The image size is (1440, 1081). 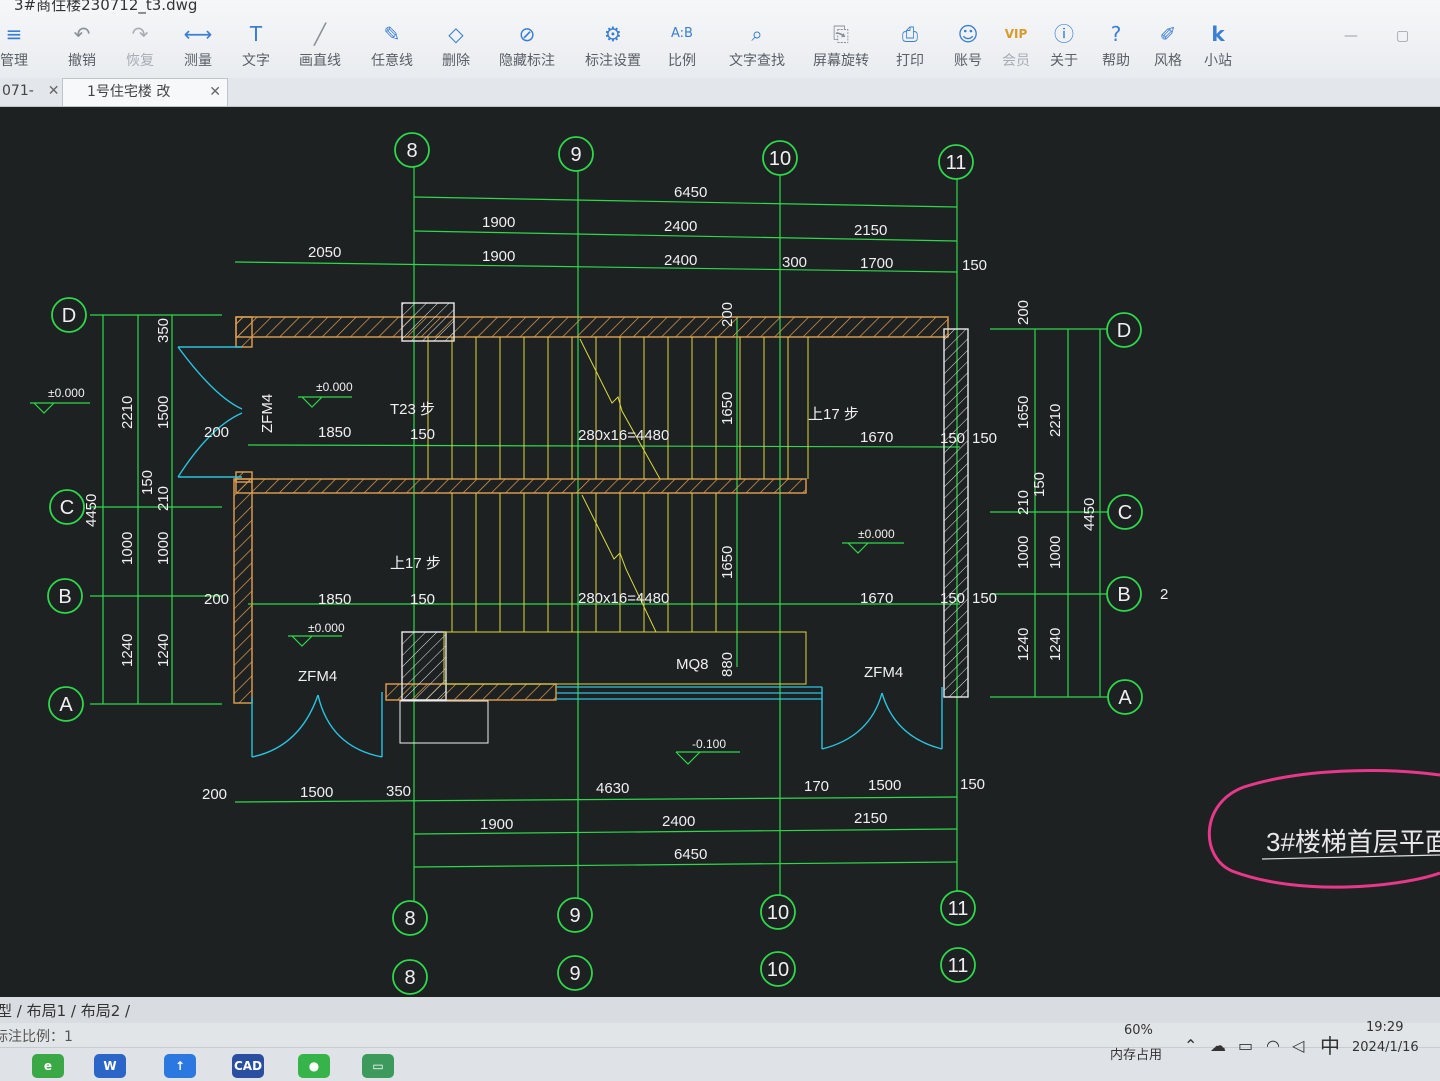 What do you see at coordinates (618, 408) in the screenshot?
I see `stair-upper-flight` at bounding box center [618, 408].